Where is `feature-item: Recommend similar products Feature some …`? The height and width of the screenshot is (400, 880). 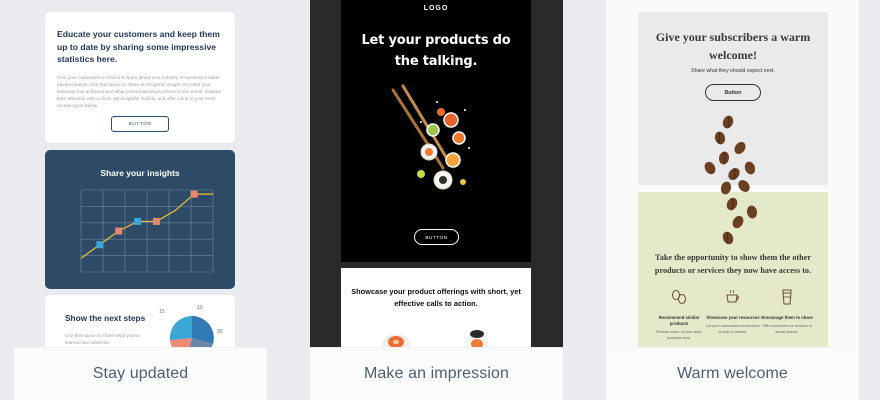
feature-item: Recommend similar products Feature some … is located at coordinates (679, 314).